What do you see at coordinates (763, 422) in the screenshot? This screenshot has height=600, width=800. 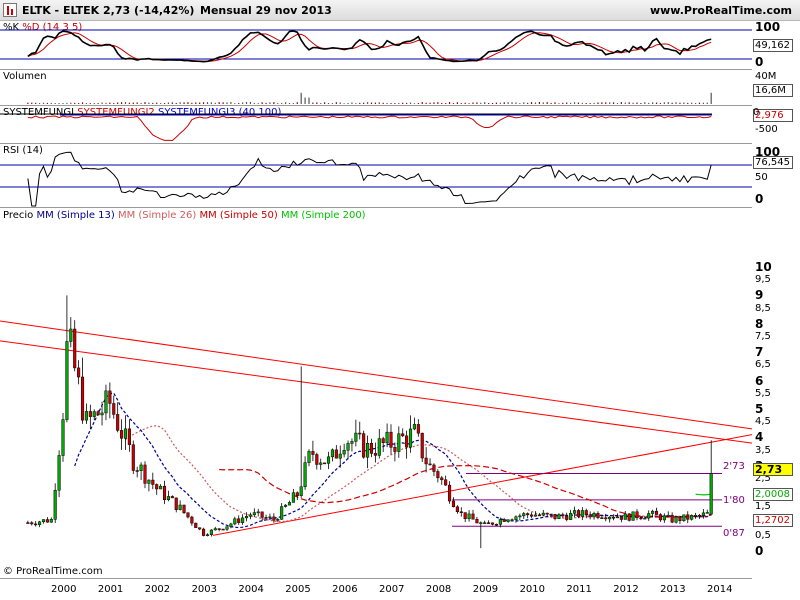 I see `y-tick-label: 4,5` at bounding box center [763, 422].